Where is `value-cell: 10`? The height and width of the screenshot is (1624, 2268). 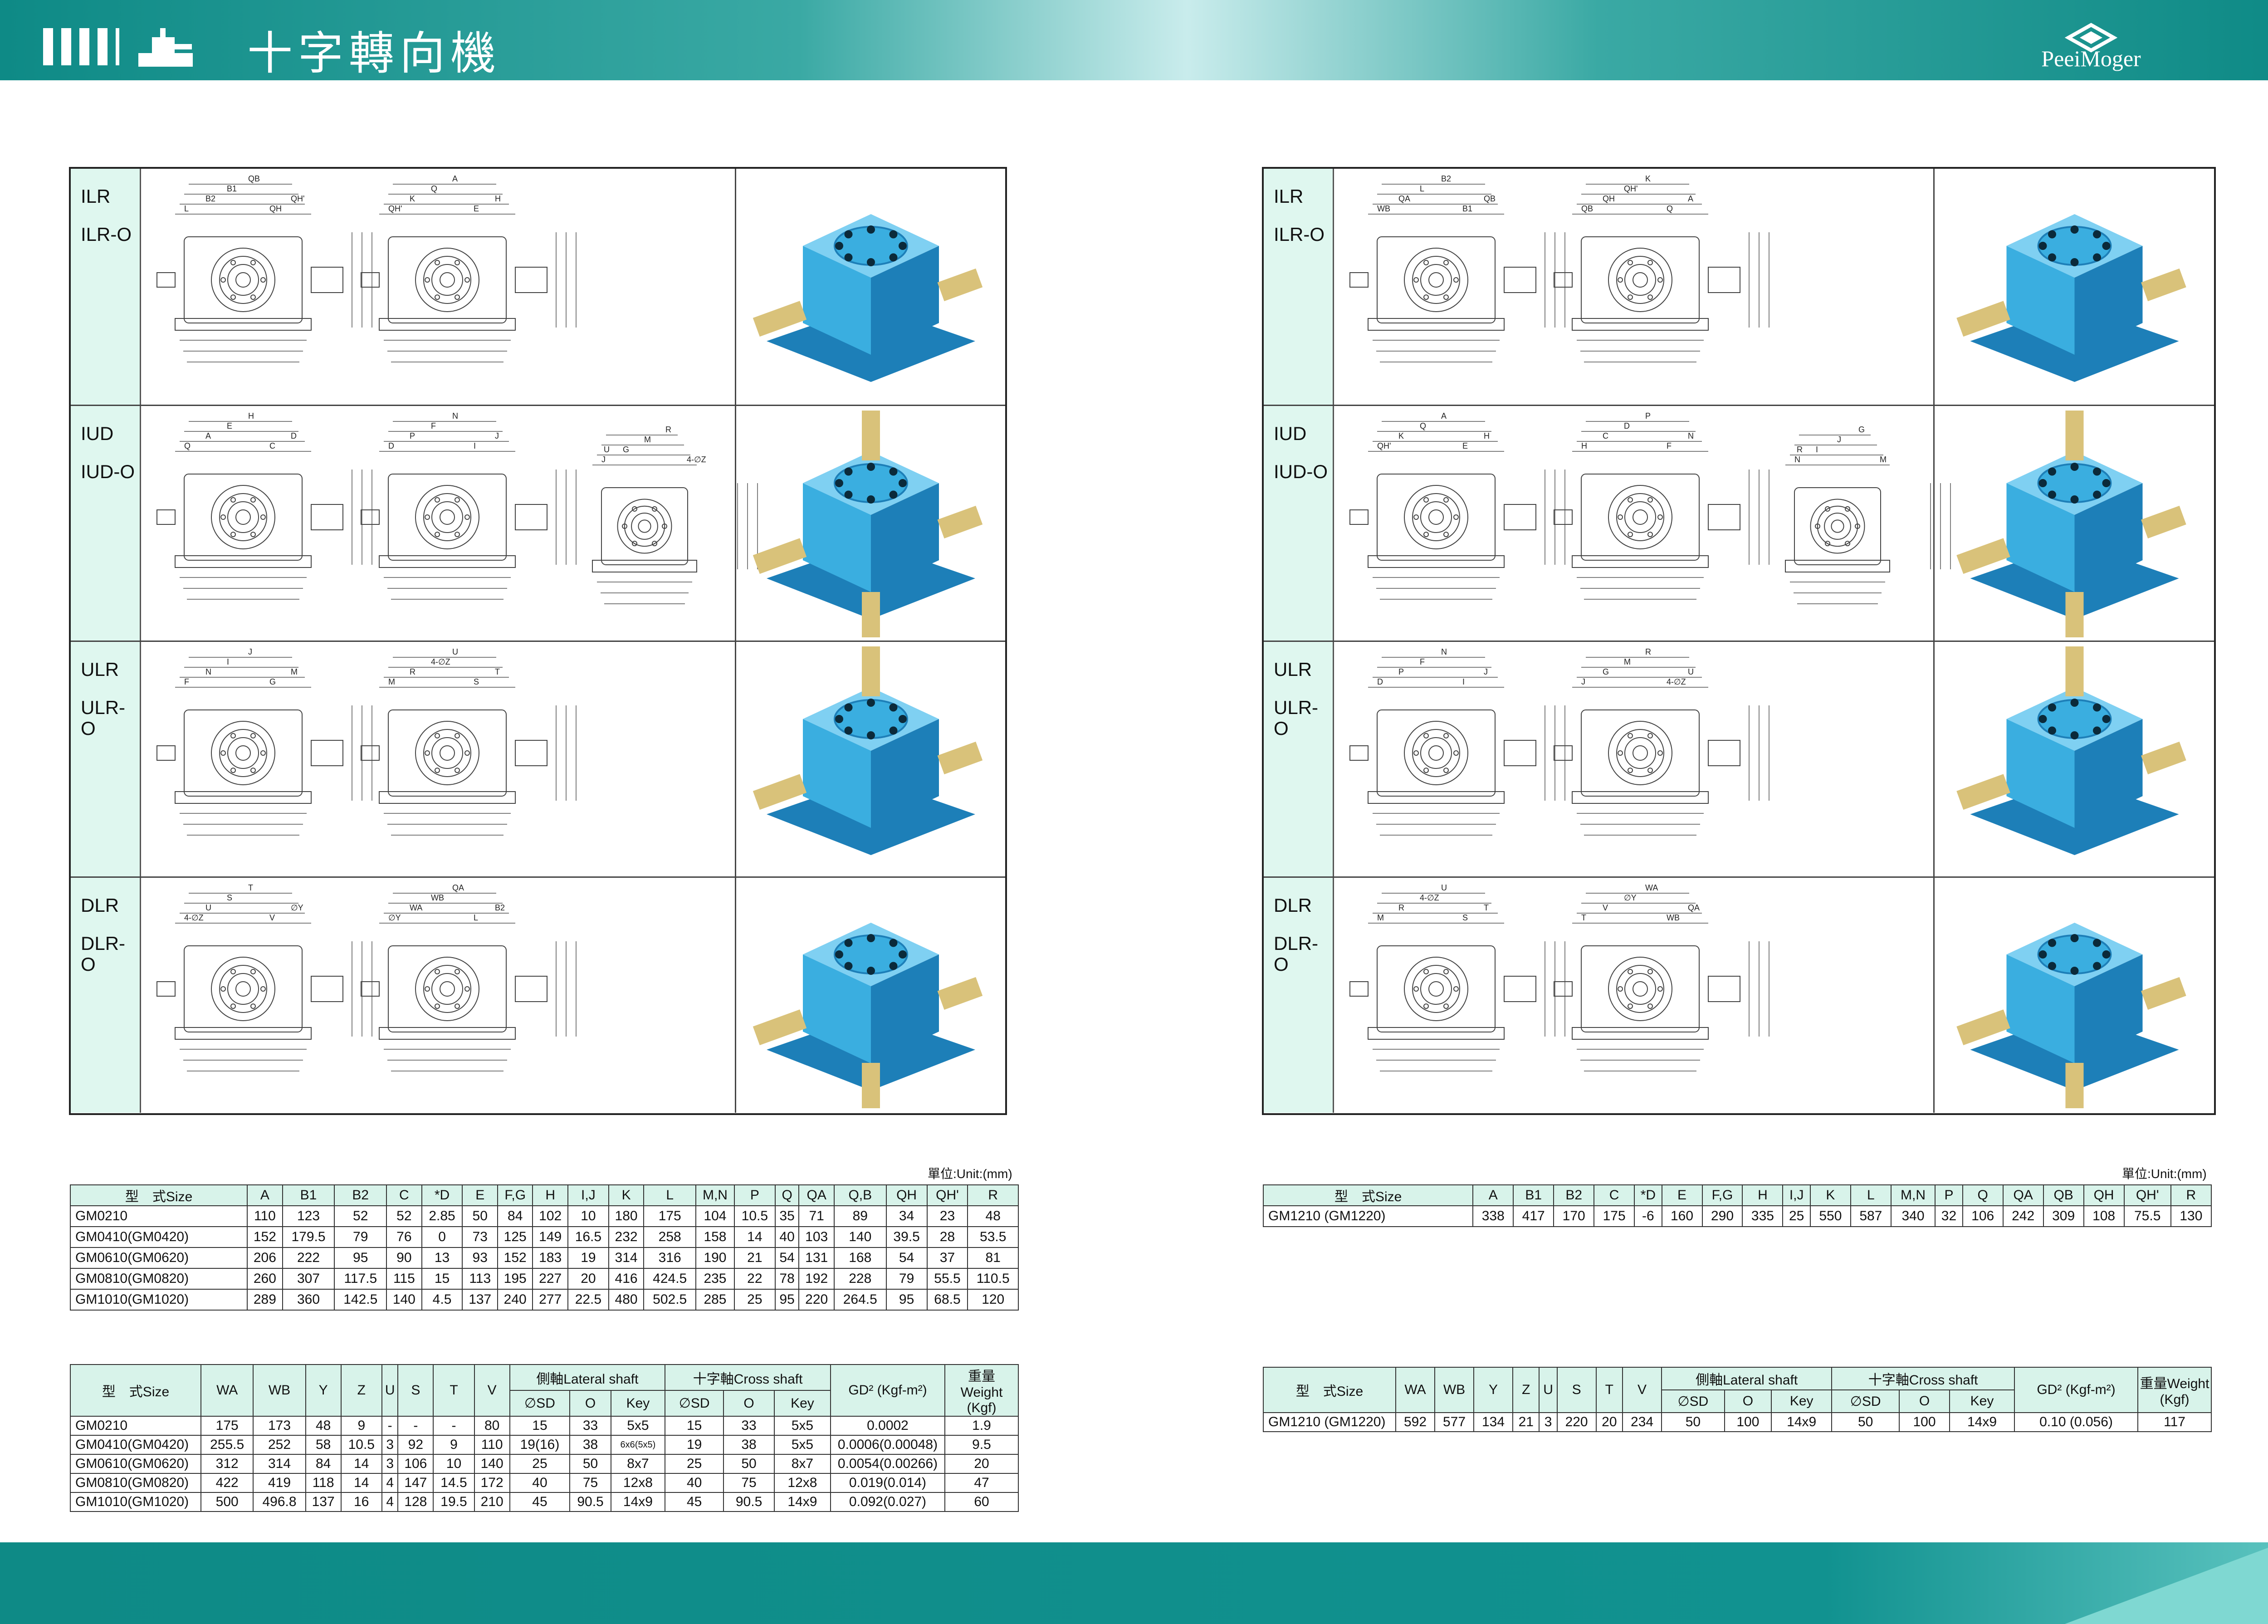
value-cell: 10 is located at coordinates (588, 1216).